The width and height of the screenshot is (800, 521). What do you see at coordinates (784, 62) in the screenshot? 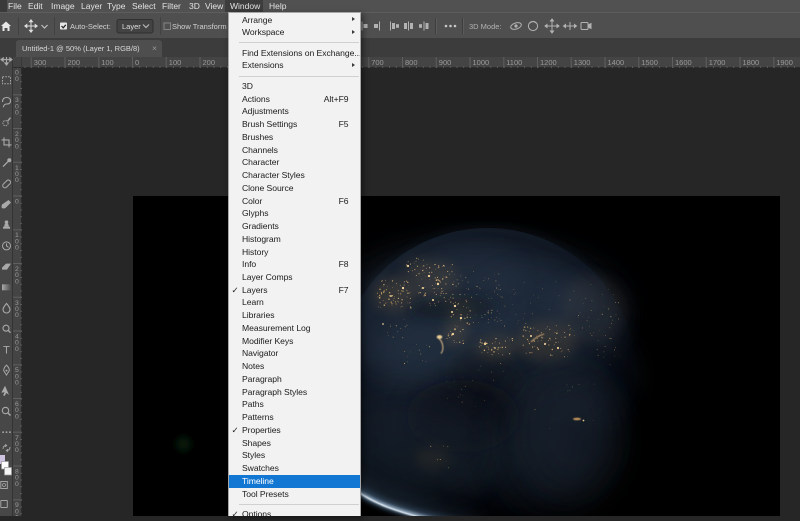
I see `svg-text: 1900` at bounding box center [784, 62].